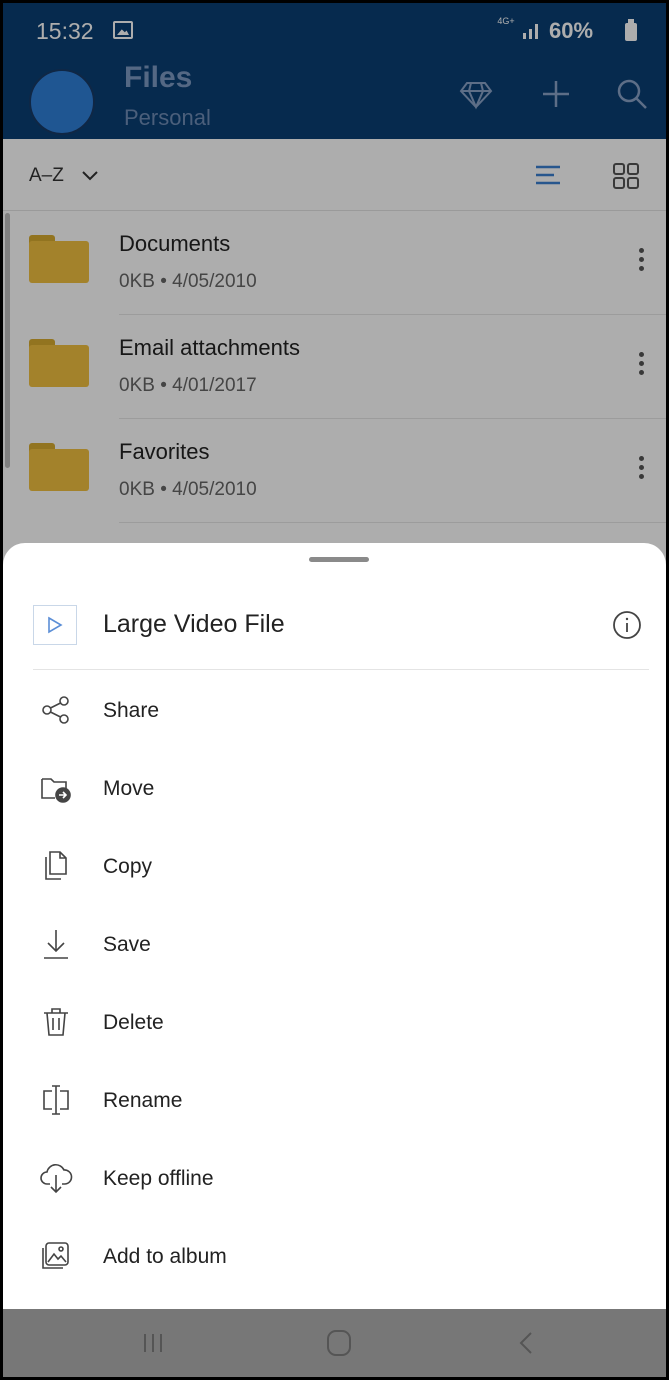 Image resolution: width=669 pixels, height=1380 pixels. I want to click on action-add-to-album: Add to album, so click(334, 1258).